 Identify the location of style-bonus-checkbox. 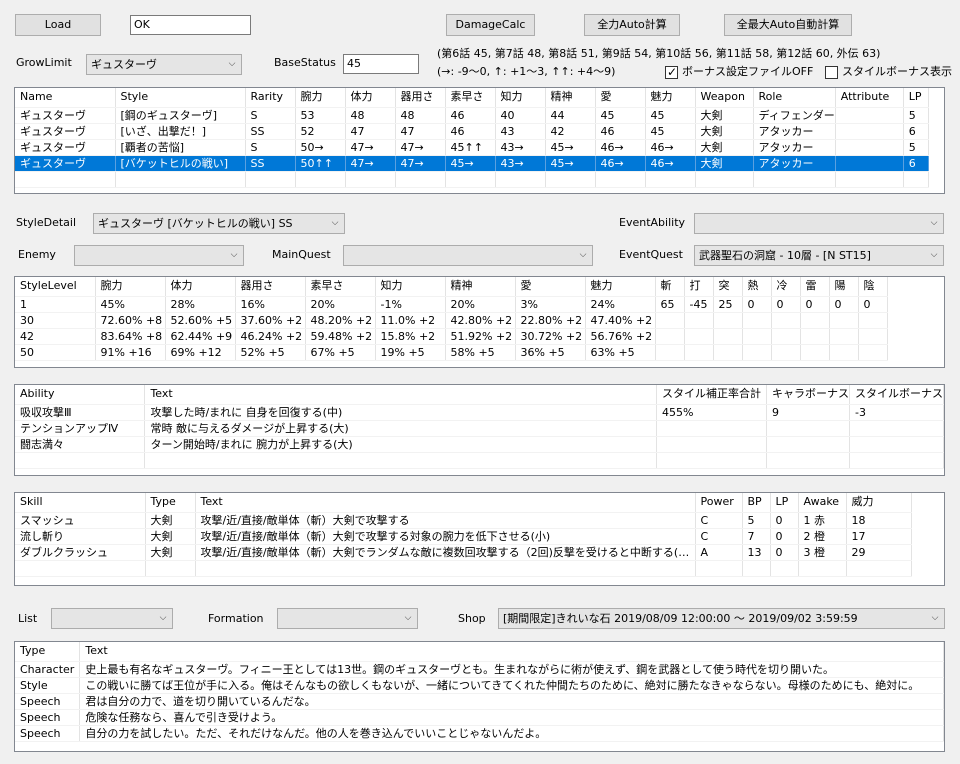
(831, 72).